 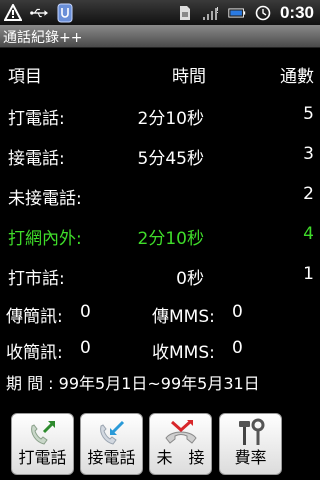 What do you see at coordinates (170, 159) in the screenshot?
I see `row-time: 5分45秒` at bounding box center [170, 159].